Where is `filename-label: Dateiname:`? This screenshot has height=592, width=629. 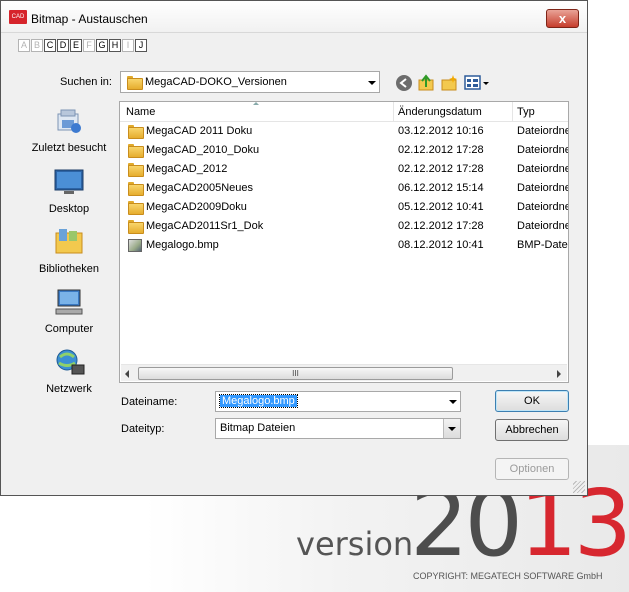 filename-label: Dateiname: is located at coordinates (149, 402).